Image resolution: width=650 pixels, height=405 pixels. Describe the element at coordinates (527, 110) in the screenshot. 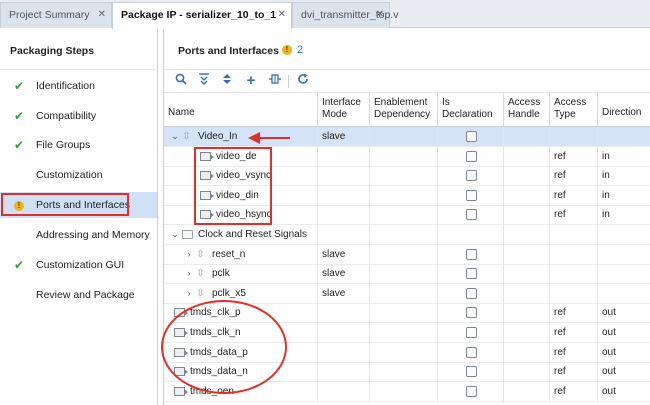

I see `column-header-access-handle: Access Handle` at that location.